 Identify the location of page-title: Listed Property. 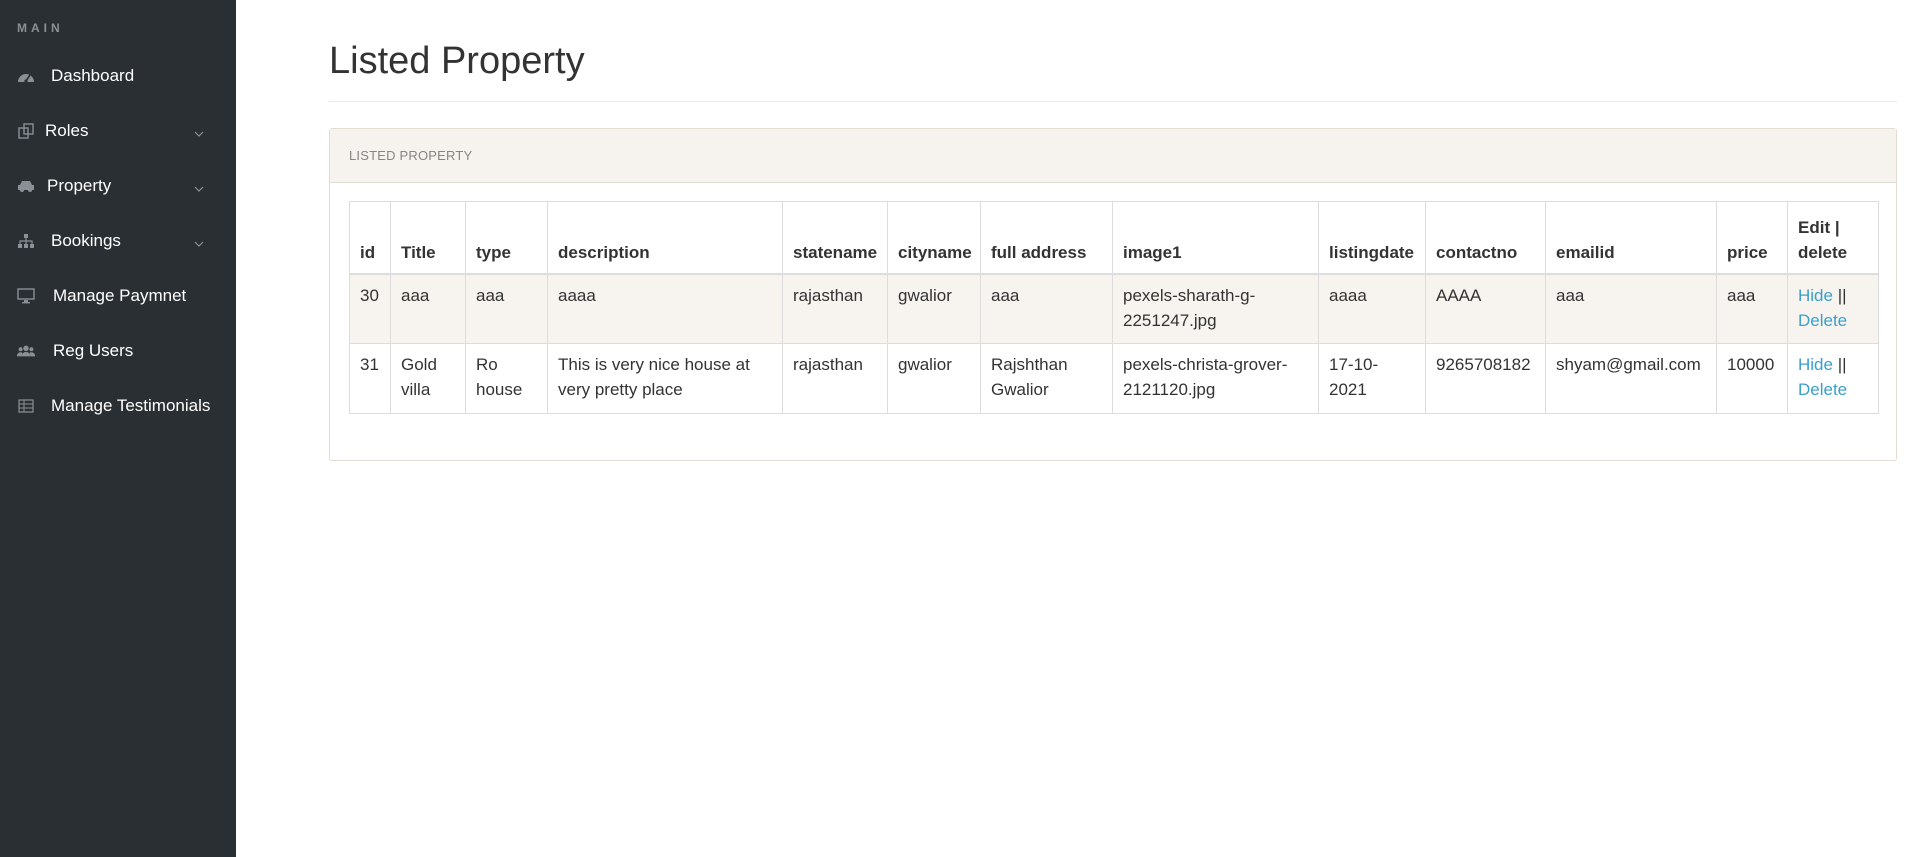
(457, 61).